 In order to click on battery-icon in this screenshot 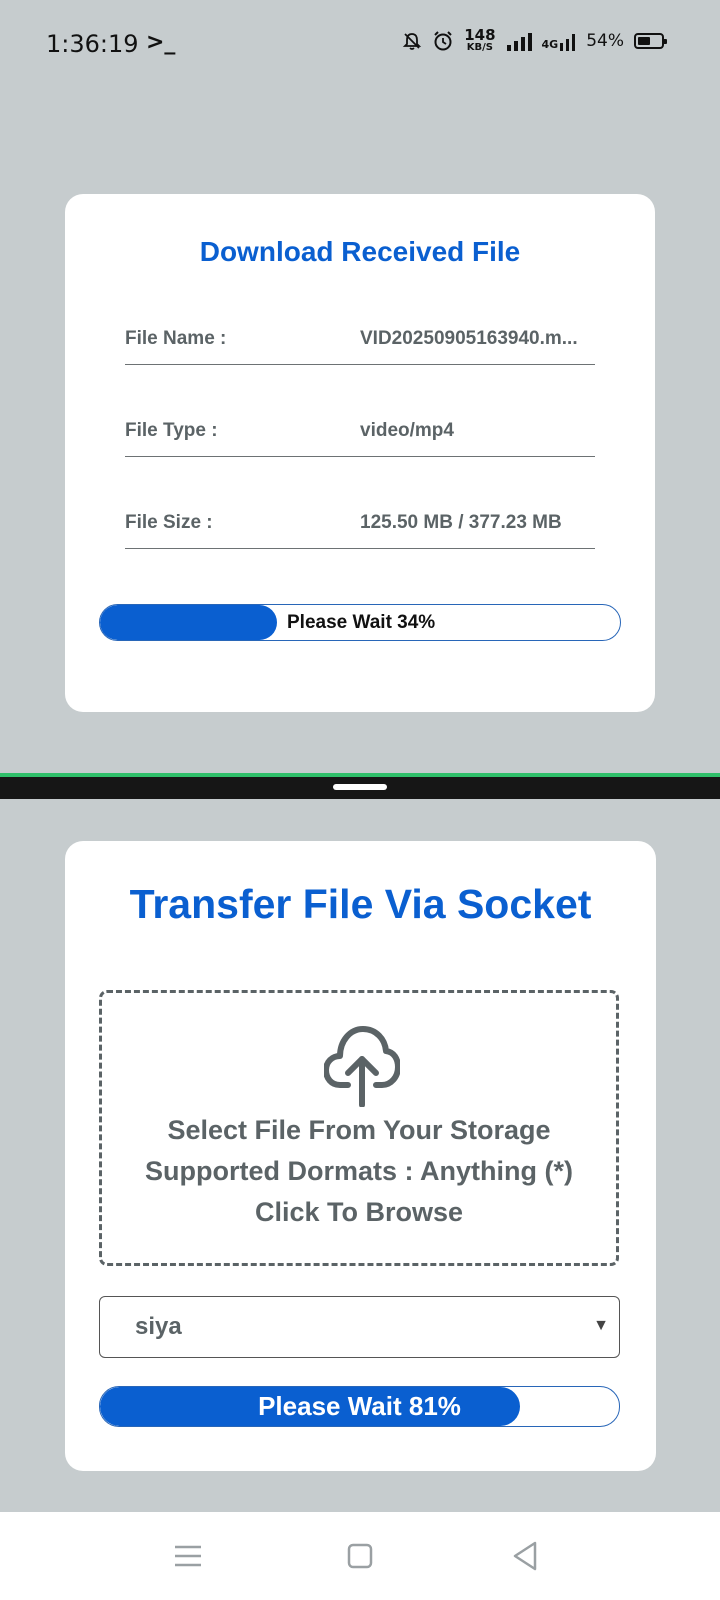, I will do `click(650, 40)`.